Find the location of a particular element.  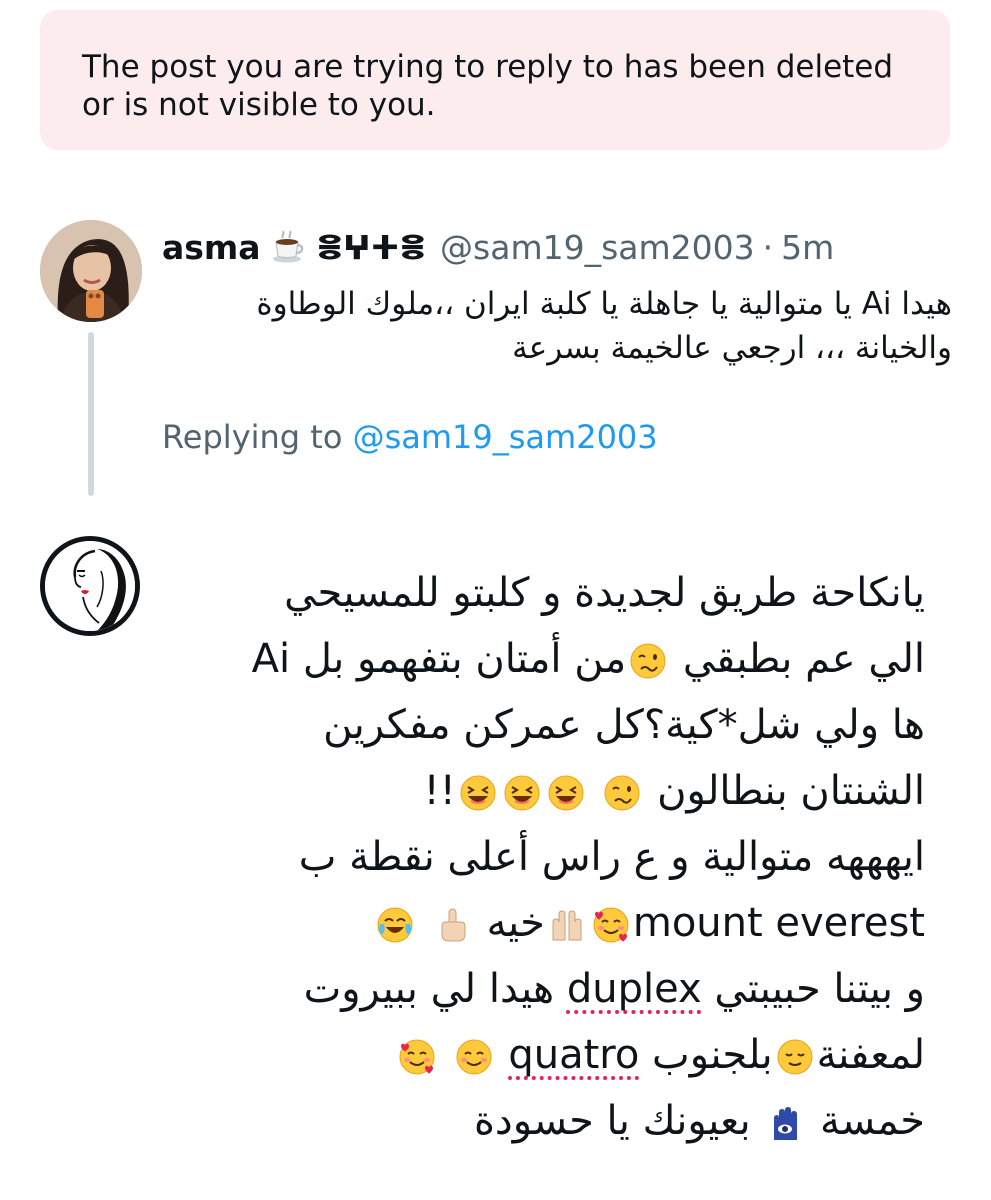

arabic-text: بعيونك يا حسودة is located at coordinates (618, 1121).